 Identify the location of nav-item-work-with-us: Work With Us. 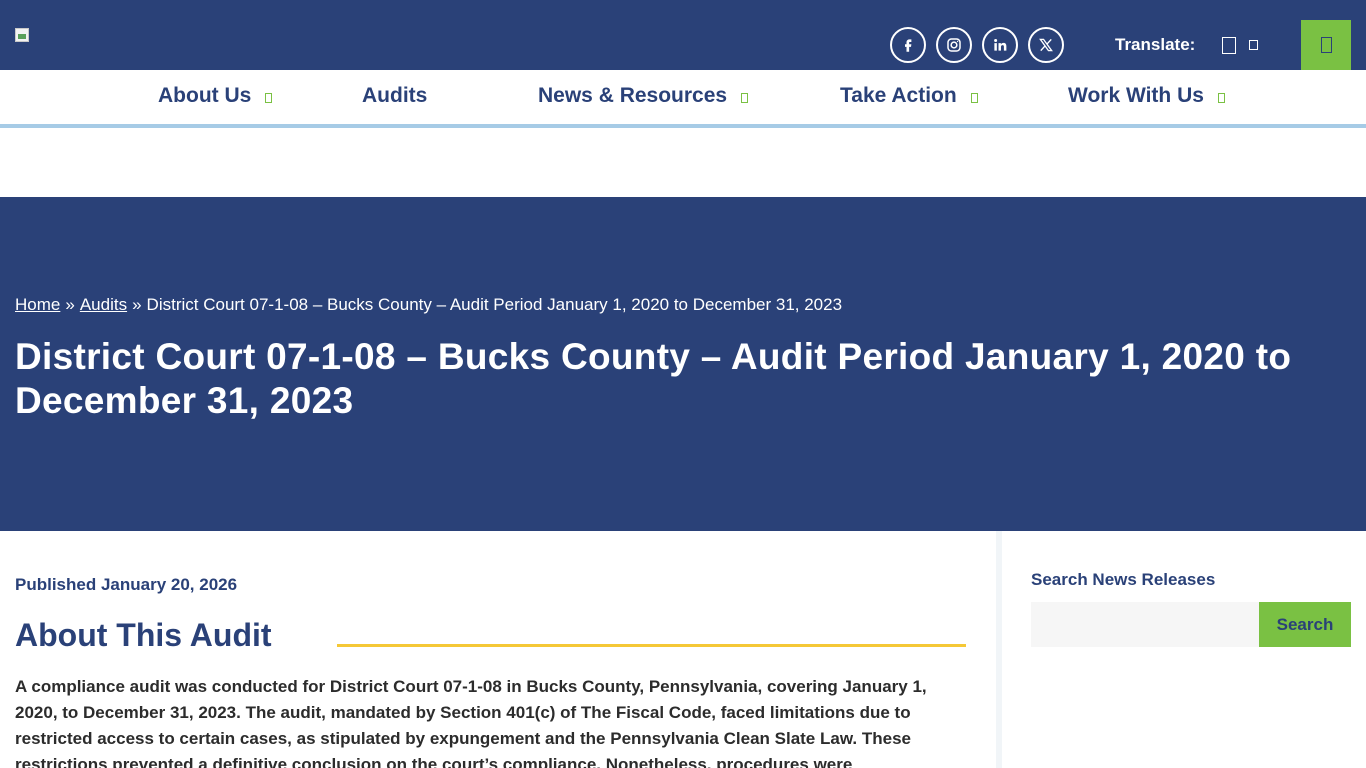
(1146, 96).